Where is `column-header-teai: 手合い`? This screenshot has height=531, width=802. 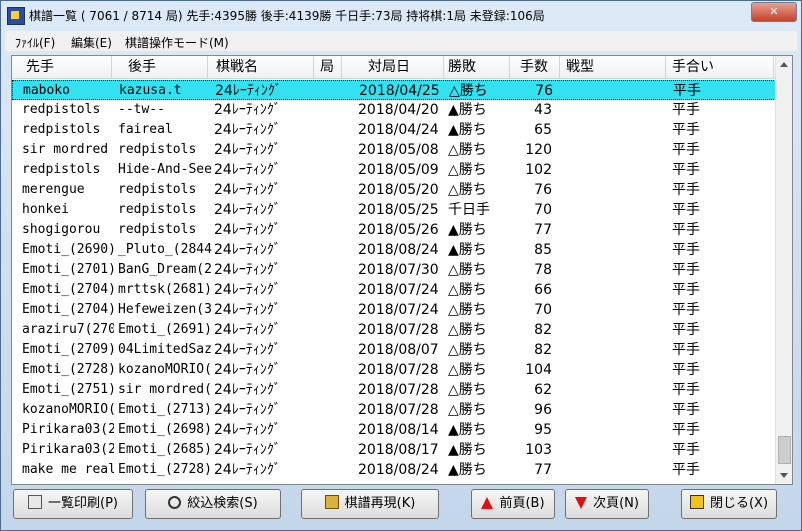 column-header-teai: 手合い is located at coordinates (720, 67).